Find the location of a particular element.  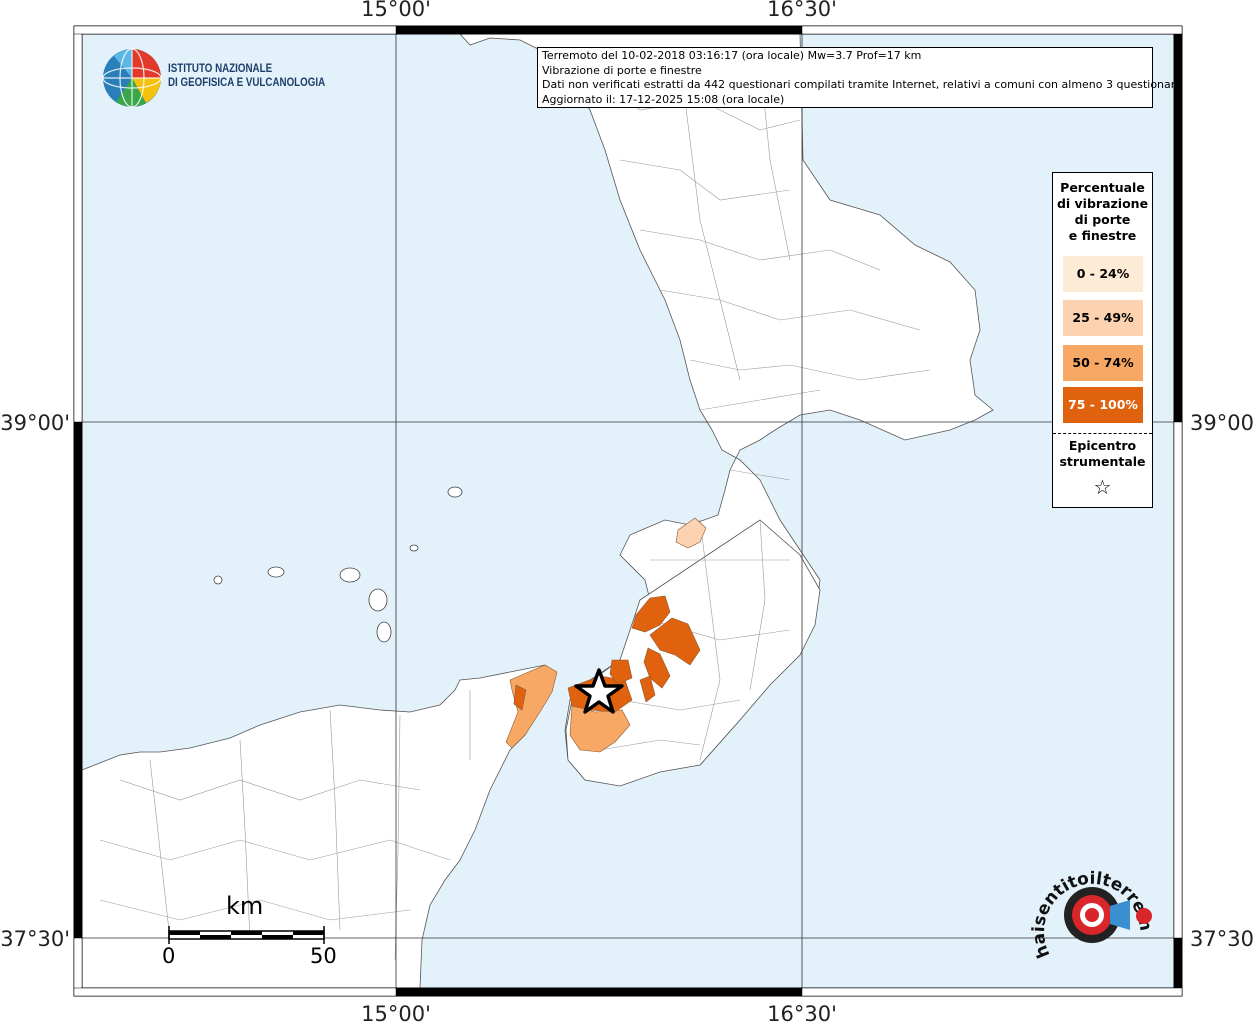

legend-epicenter-line: strumentale is located at coordinates (1102, 461).